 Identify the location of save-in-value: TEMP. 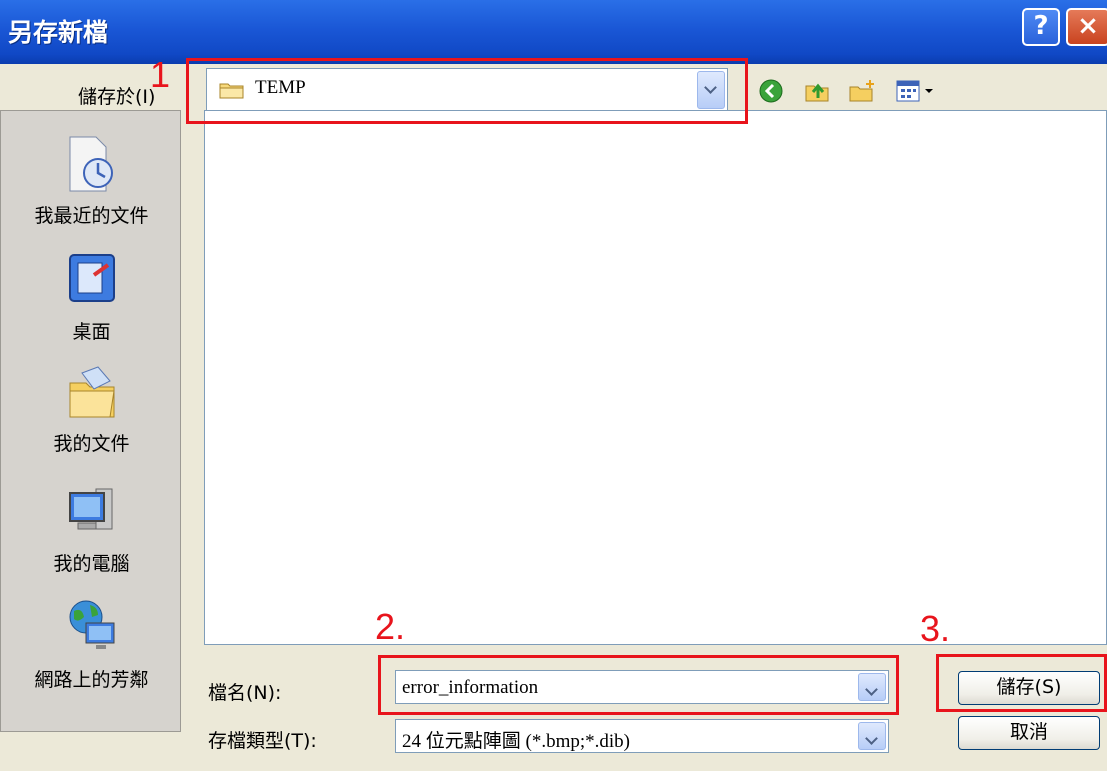
(280, 87).